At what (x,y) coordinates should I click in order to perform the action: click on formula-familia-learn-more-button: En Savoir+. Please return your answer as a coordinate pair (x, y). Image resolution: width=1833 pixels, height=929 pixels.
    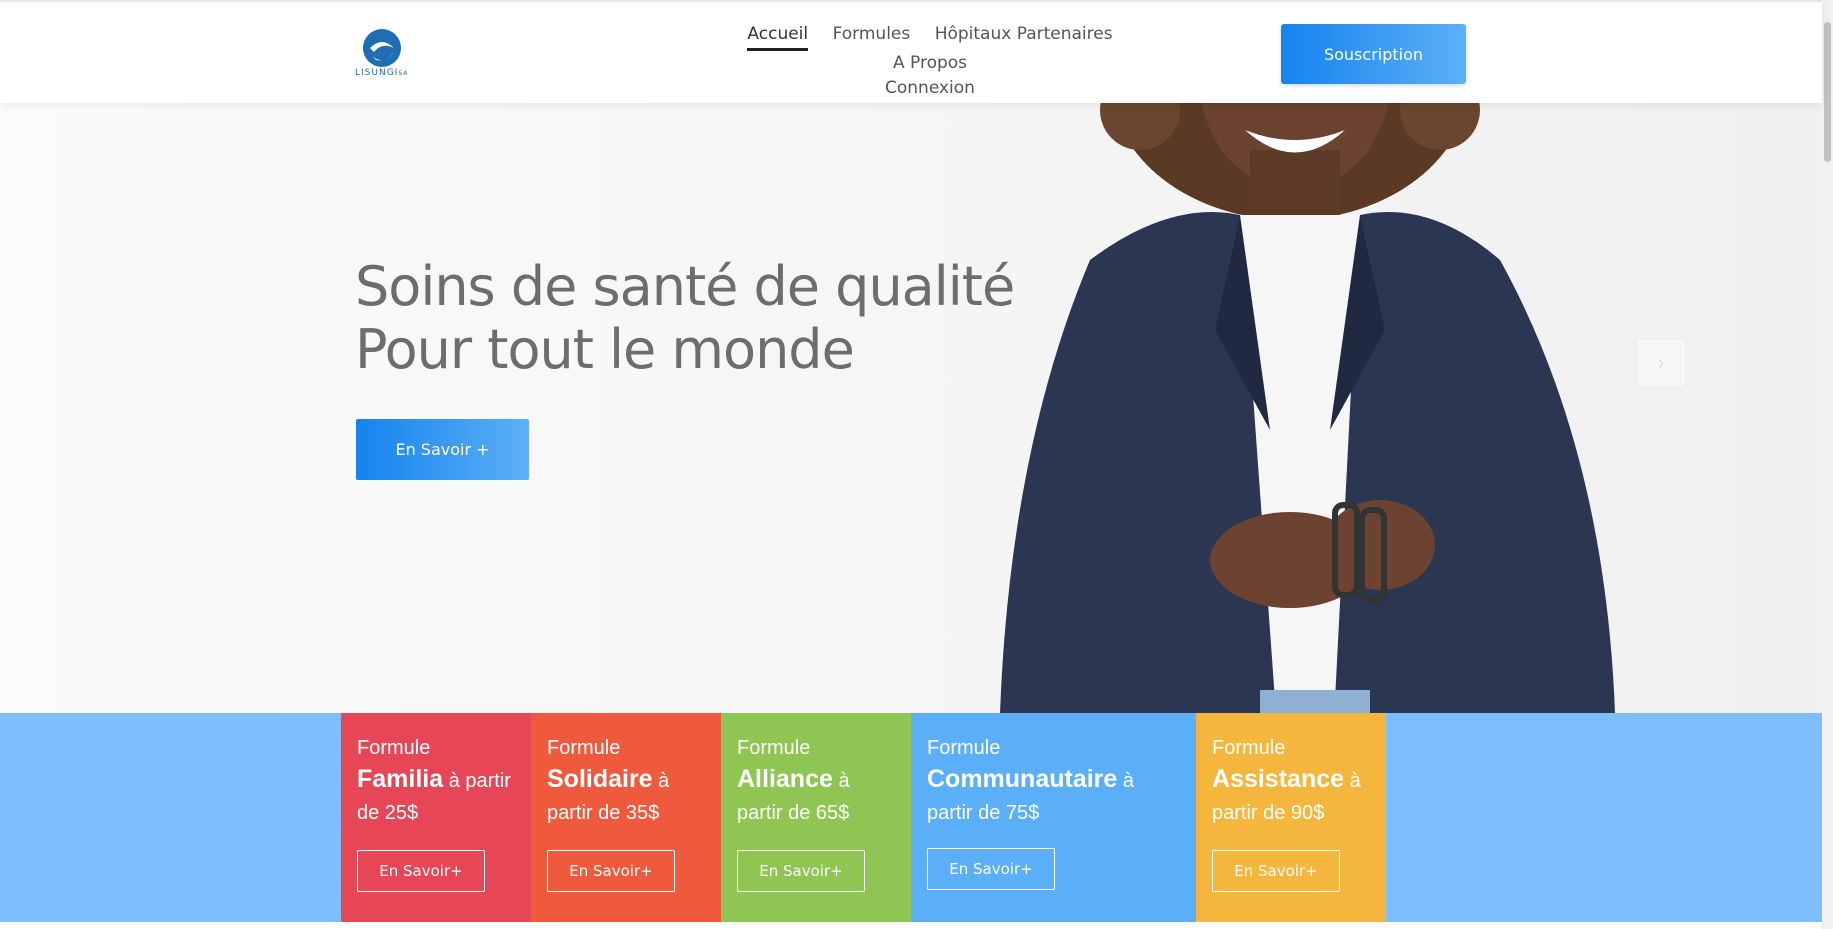
    Looking at the image, I should click on (421, 871).